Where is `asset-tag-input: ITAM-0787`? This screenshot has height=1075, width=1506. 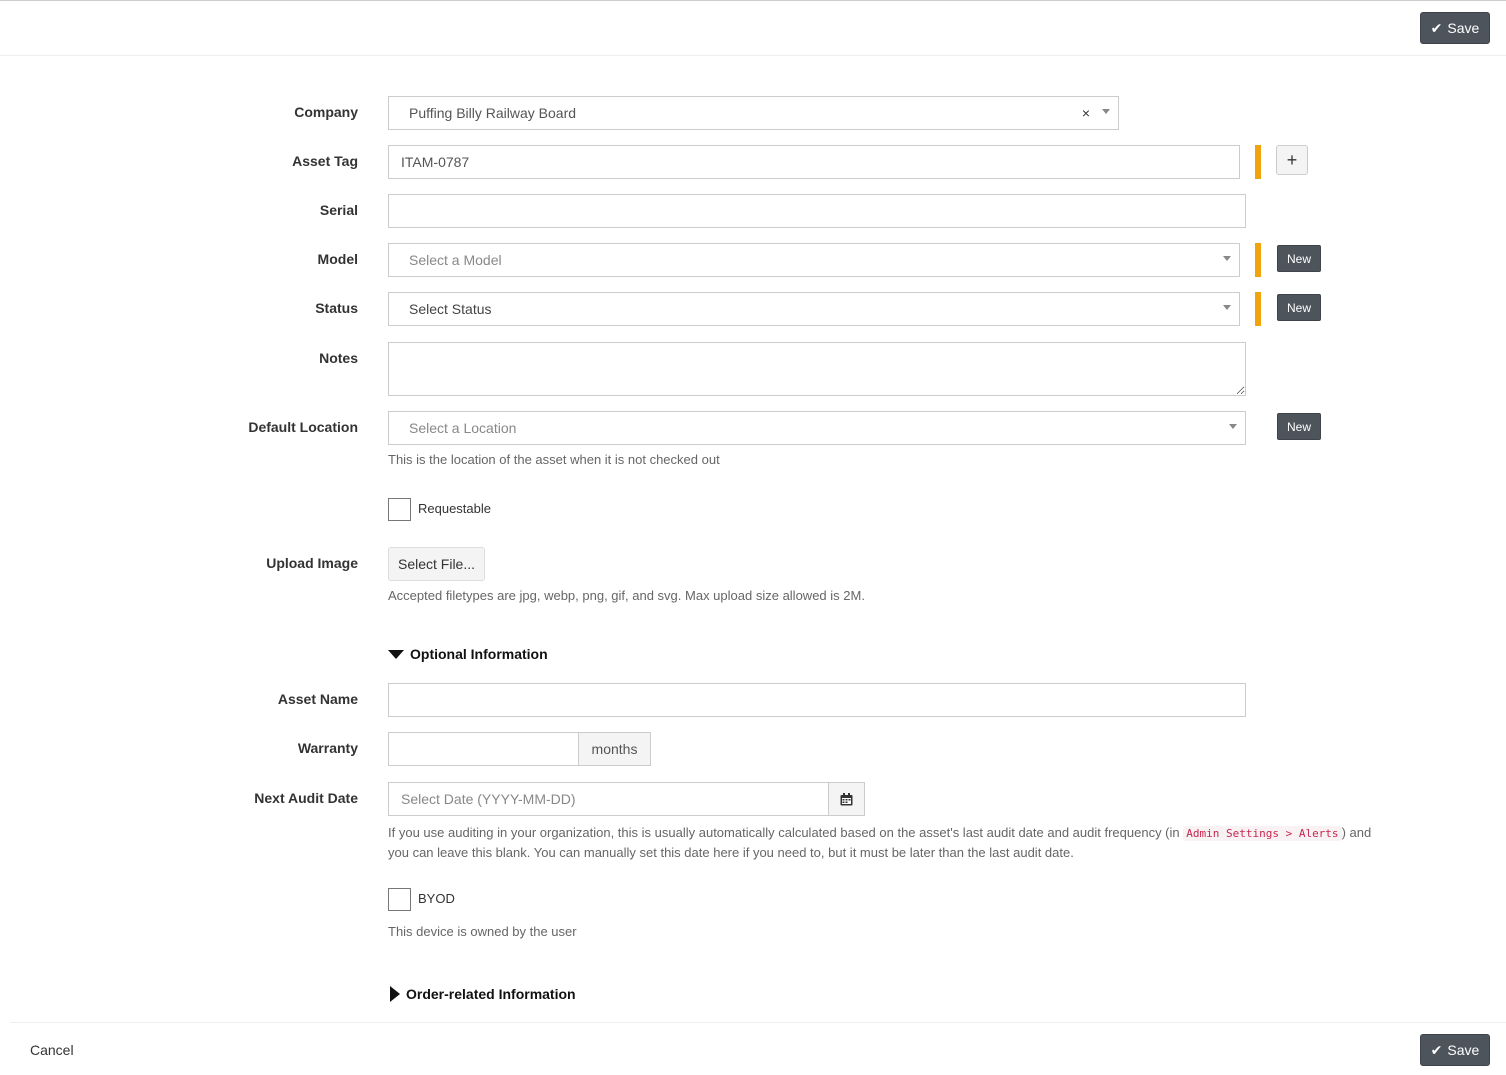
asset-tag-input: ITAM-0787 is located at coordinates (814, 162).